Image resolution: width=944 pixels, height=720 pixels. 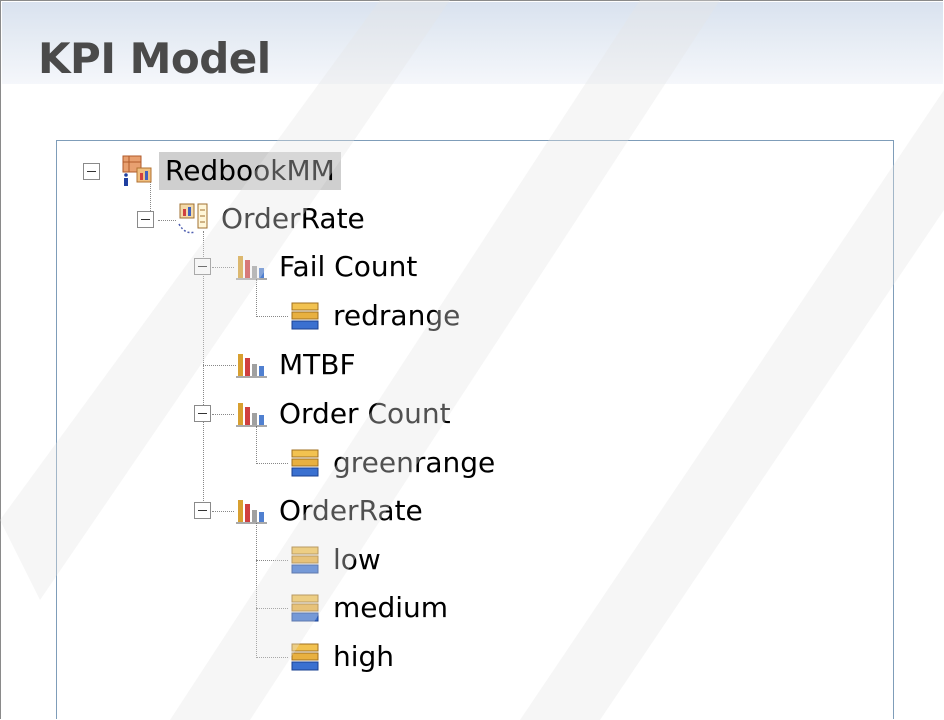 What do you see at coordinates (365, 413) in the screenshot?
I see `tree-node-label: Order Count` at bounding box center [365, 413].